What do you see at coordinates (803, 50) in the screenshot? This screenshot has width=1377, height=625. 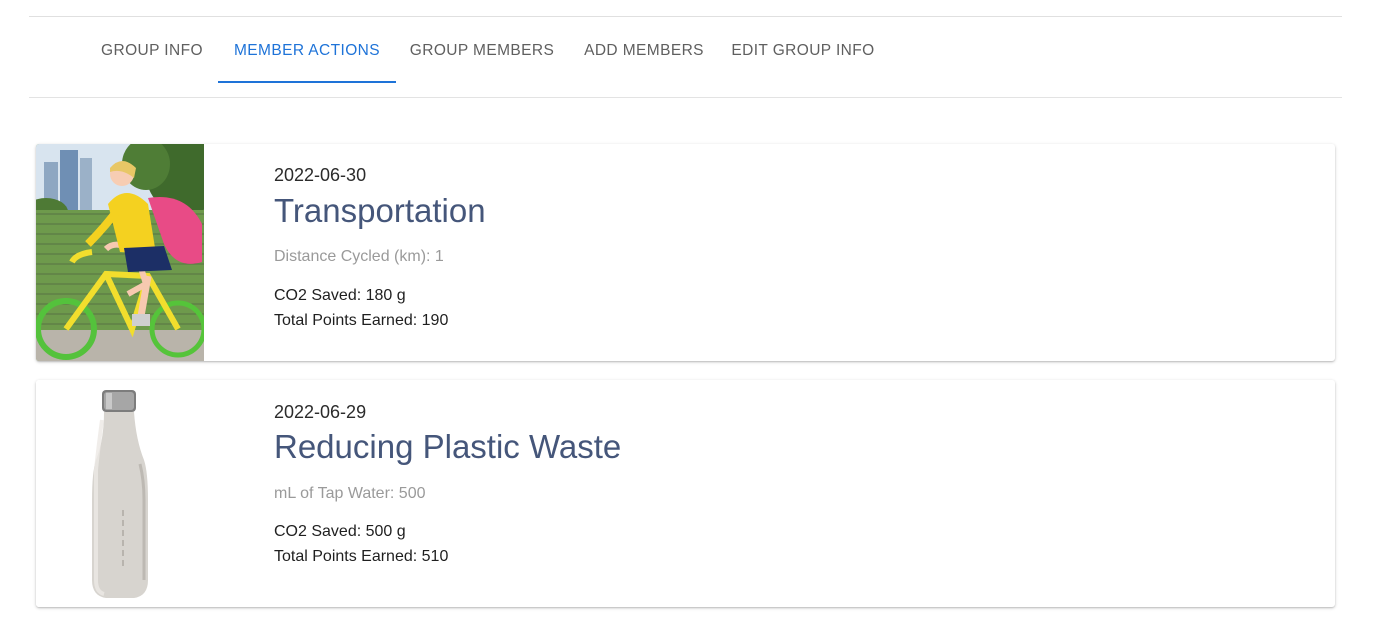 I see `tab-edit-group-info: EDIT GROUP INFO` at bounding box center [803, 50].